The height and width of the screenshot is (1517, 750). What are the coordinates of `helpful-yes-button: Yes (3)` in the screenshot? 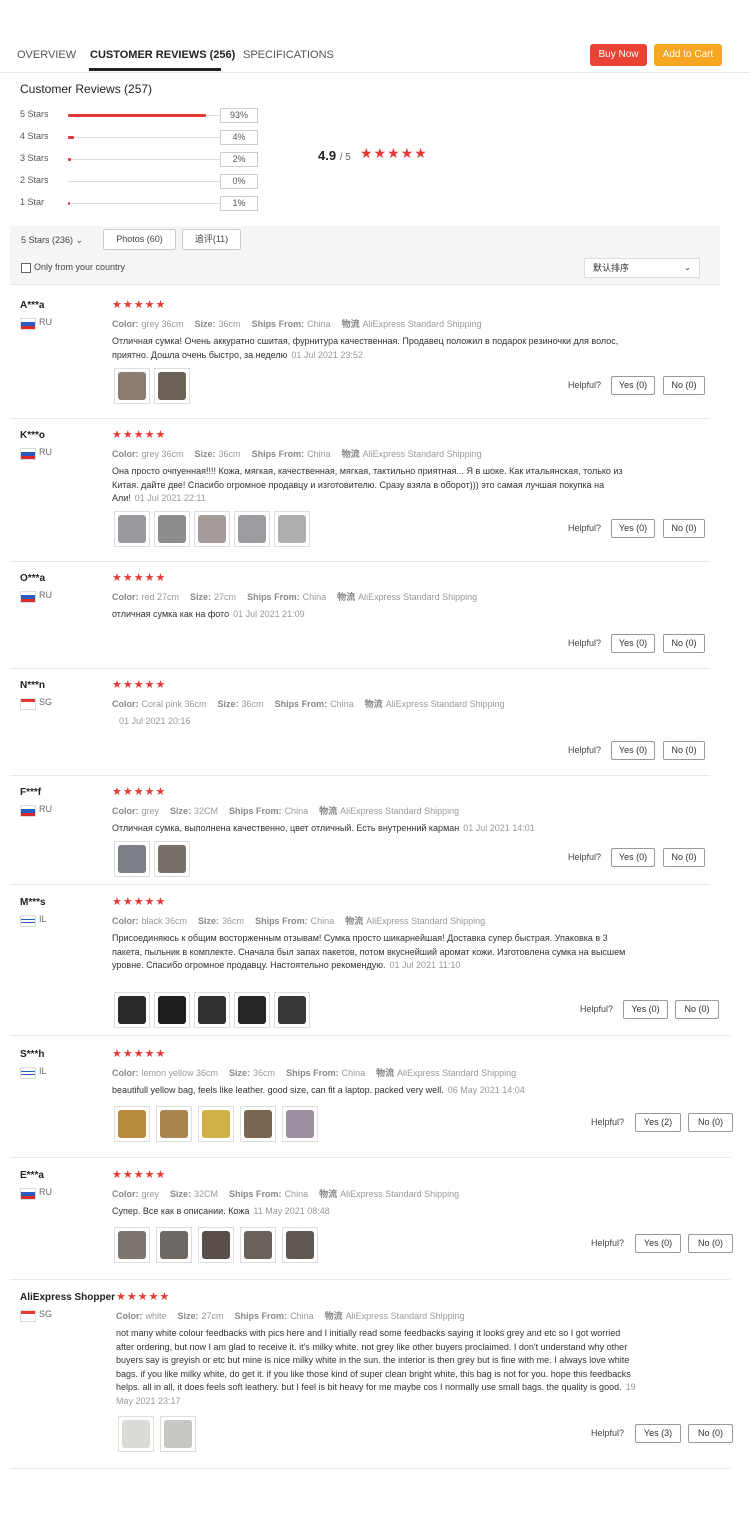 It's located at (658, 1433).